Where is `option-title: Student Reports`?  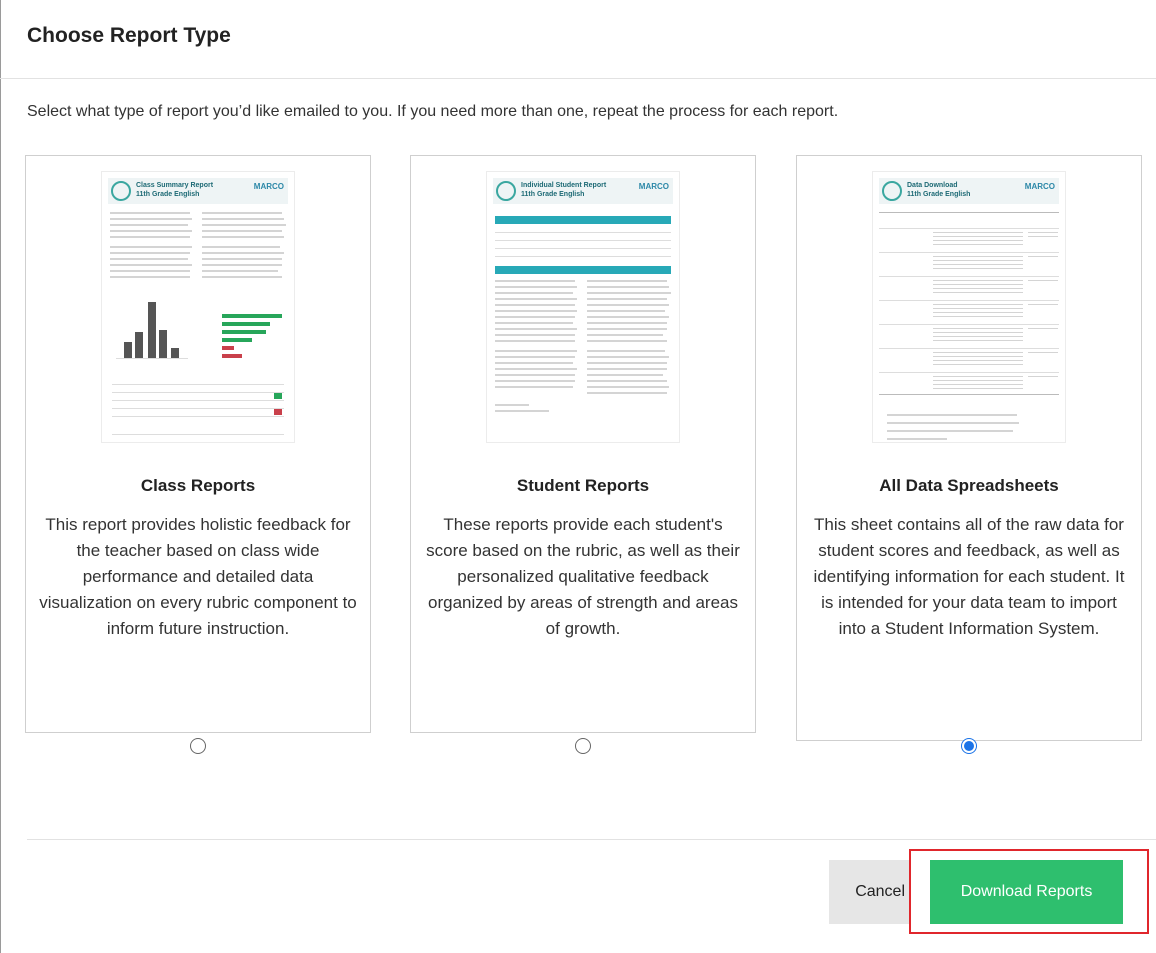
option-title: Student Reports is located at coordinates (583, 485).